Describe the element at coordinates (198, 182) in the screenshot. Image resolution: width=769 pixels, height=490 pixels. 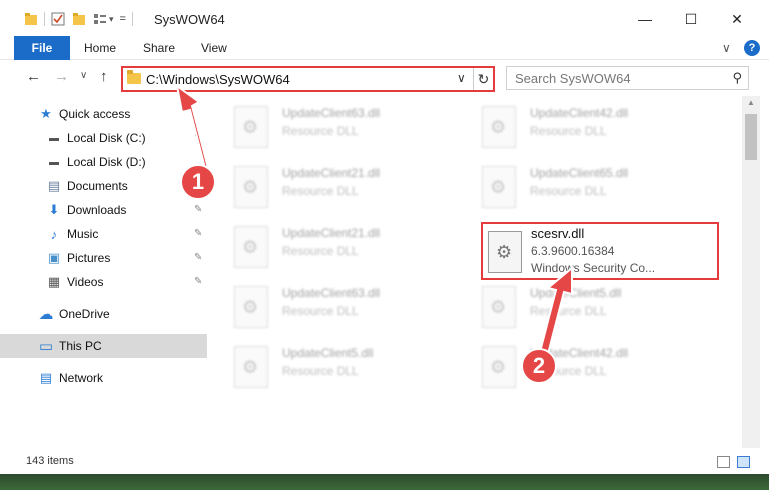
I see `callout-1: 1` at that location.